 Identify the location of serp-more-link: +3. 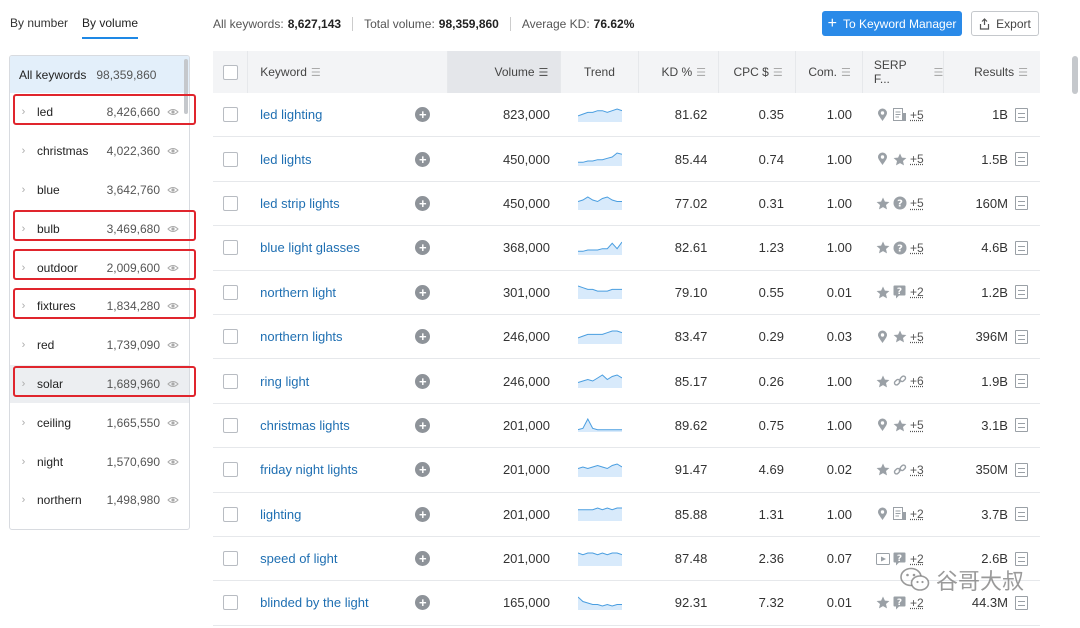
(917, 470).